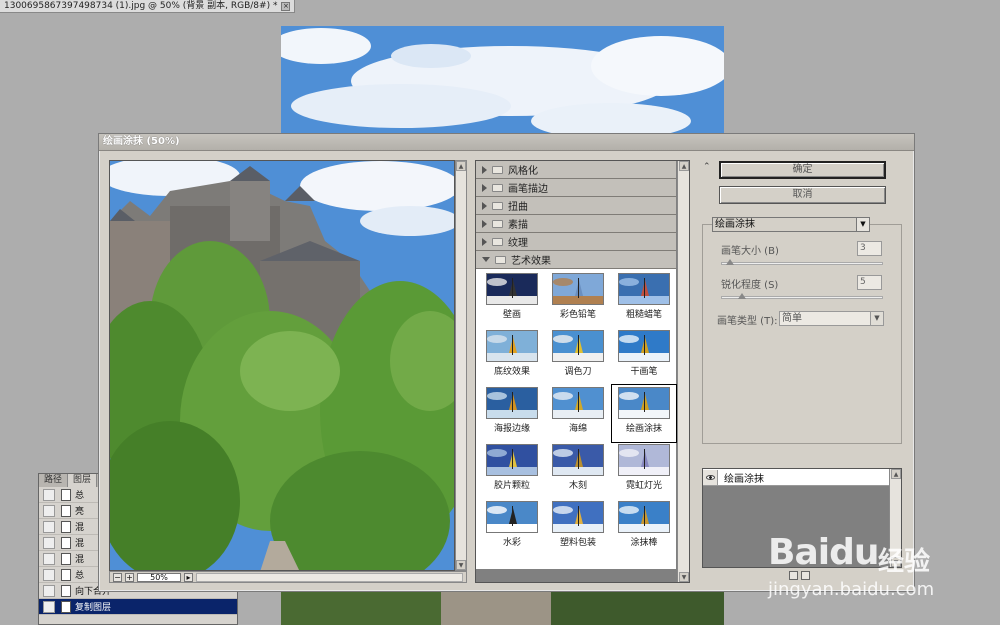 This screenshot has width=1000, height=625. Describe the element at coordinates (80, 576) in the screenshot. I see `row-label: 总` at that location.